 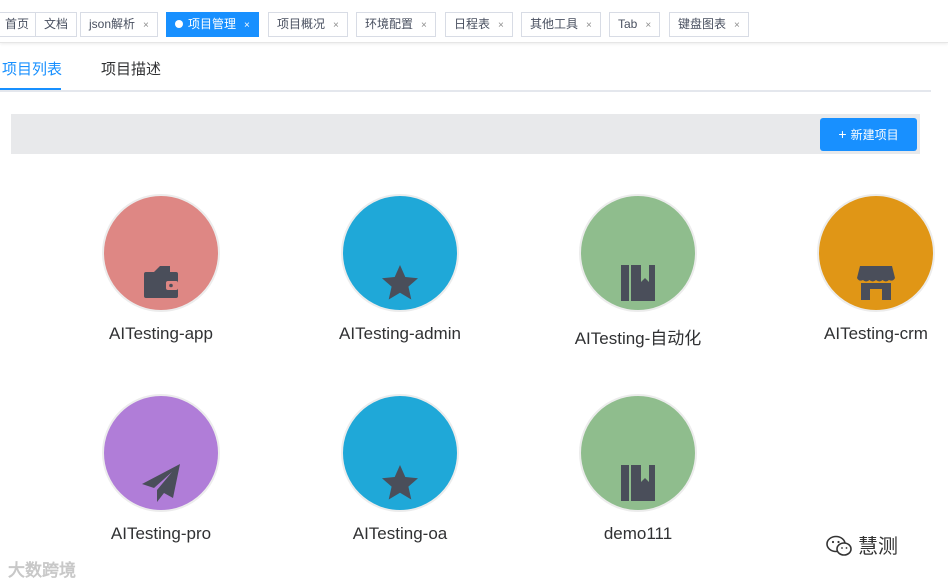 What do you see at coordinates (179, 24) in the screenshot?
I see `active-dot-icon` at bounding box center [179, 24].